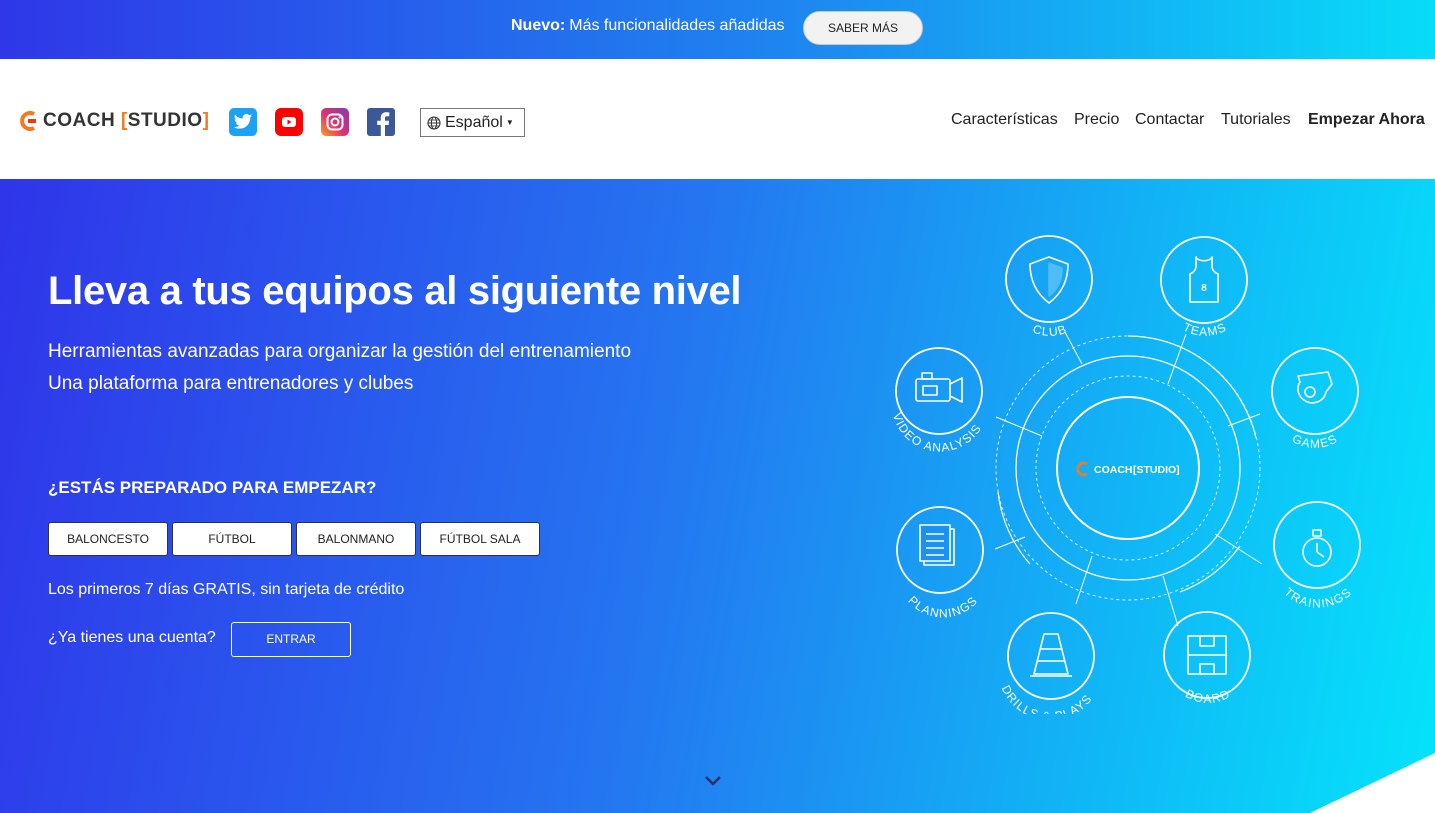  Describe the element at coordinates (434, 122) in the screenshot. I see `globe-icon` at that location.